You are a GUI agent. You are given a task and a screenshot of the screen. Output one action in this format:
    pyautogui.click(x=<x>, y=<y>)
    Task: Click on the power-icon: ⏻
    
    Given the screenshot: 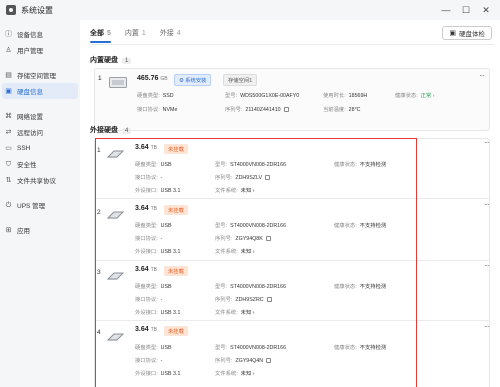 What is the action you would take?
    pyautogui.click(x=8, y=205)
    